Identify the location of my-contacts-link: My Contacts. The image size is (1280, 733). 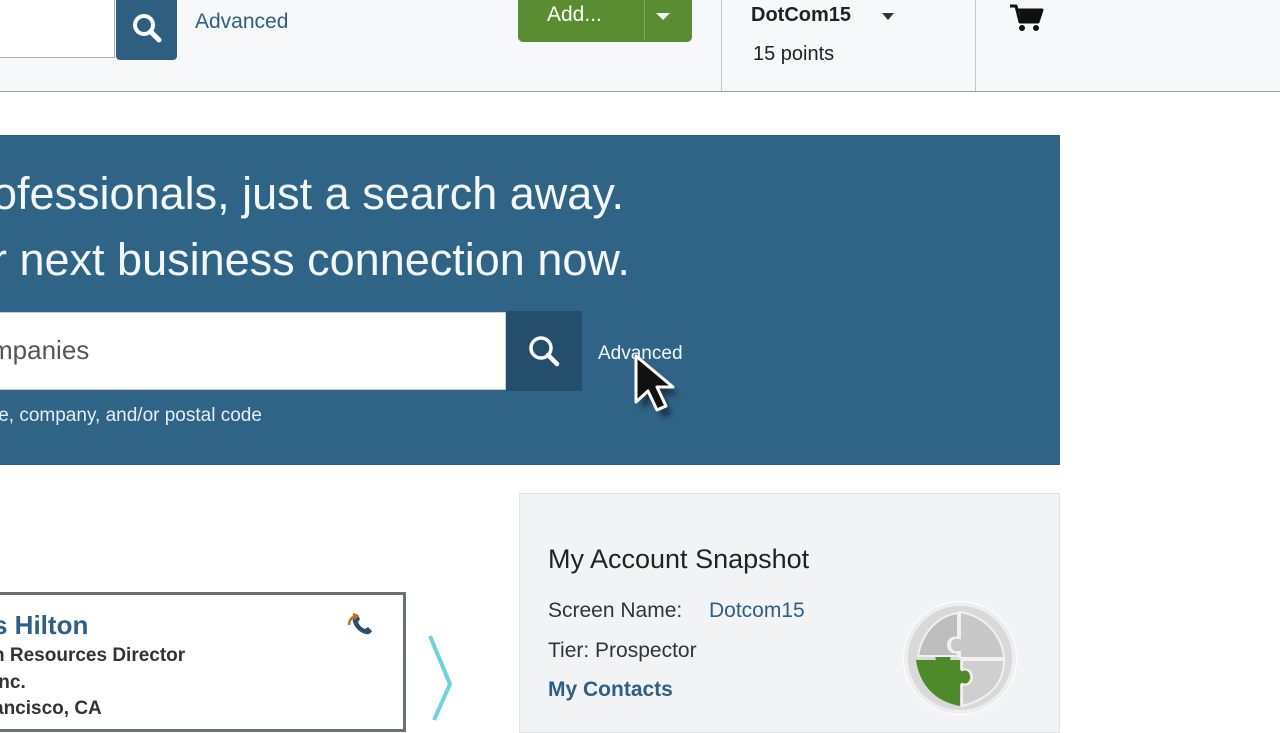
(610, 690).